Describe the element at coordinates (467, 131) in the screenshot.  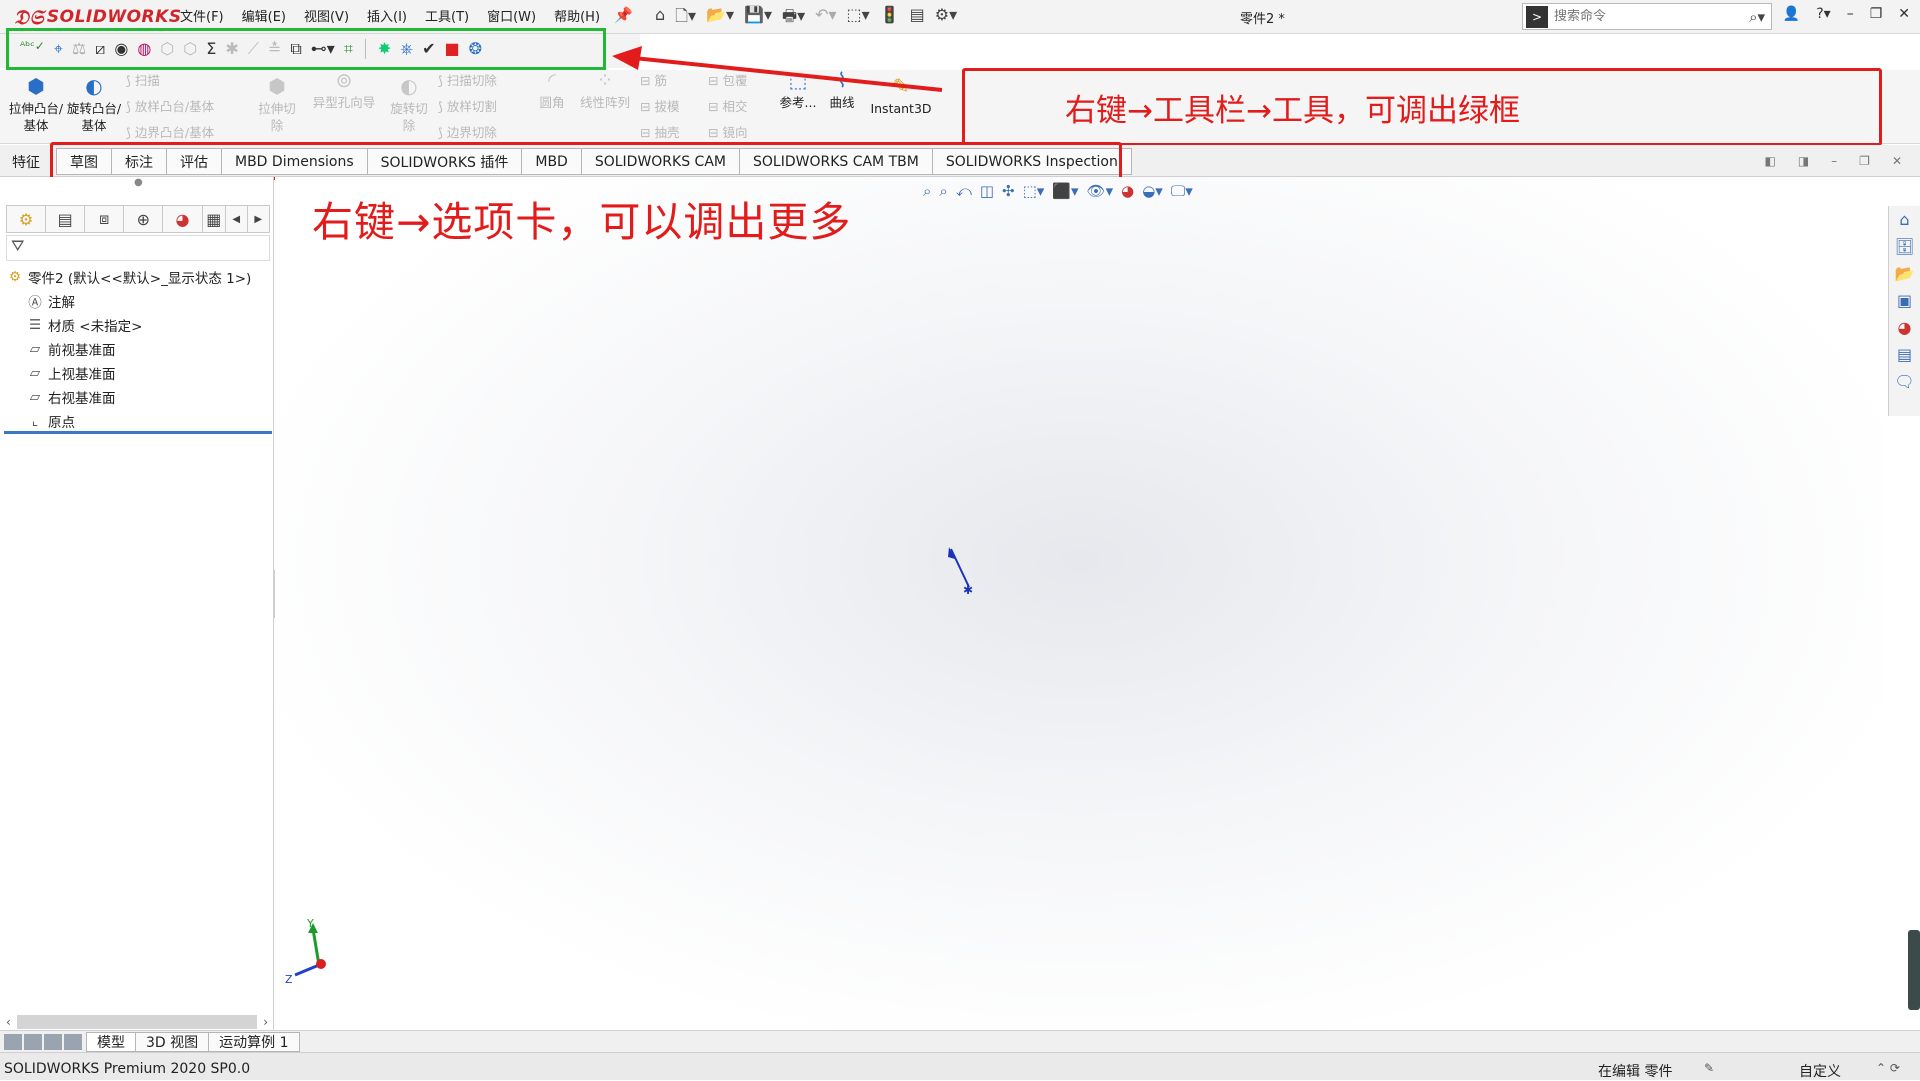
I see `boundary-cut-button: ⟆ 边界切除` at that location.